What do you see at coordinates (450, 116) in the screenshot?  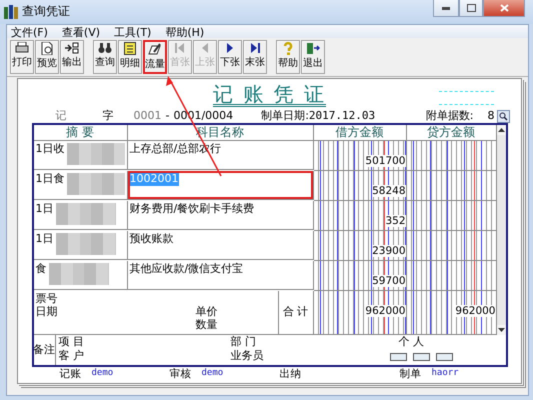 I see `attachments-label: 附单据数:` at bounding box center [450, 116].